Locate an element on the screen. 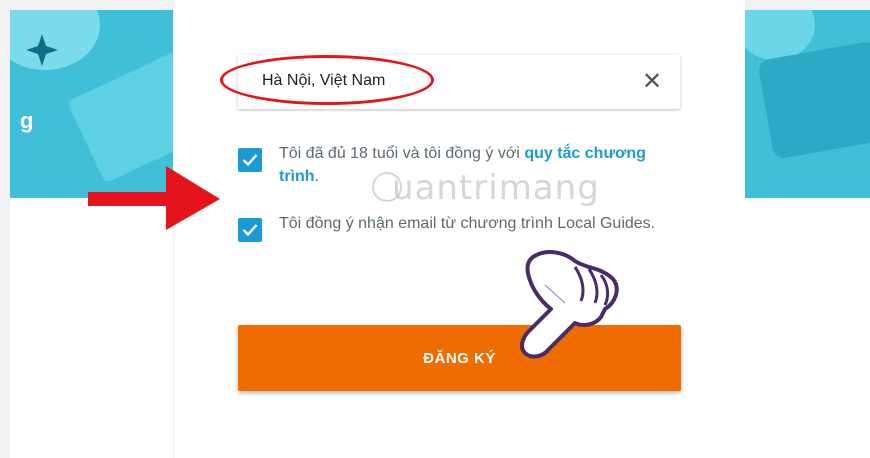 This screenshot has width=870, height=458. red-arrow-icon is located at coordinates (154, 198).